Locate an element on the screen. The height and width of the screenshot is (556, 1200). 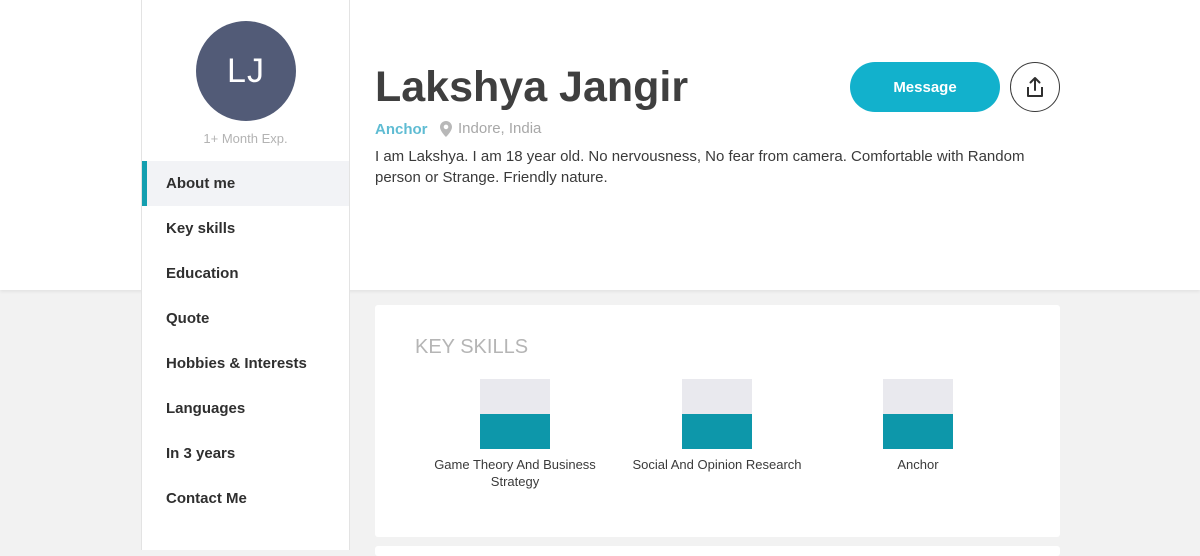
share-button is located at coordinates (1035, 87).